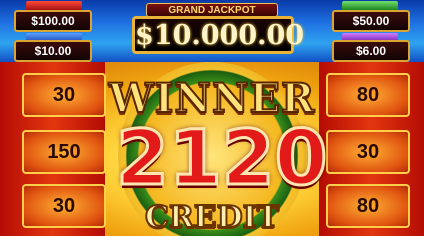 The width and height of the screenshot is (424, 241). Describe the element at coordinates (212, 217) in the screenshot. I see `win-unit-label: CREDIT` at that location.